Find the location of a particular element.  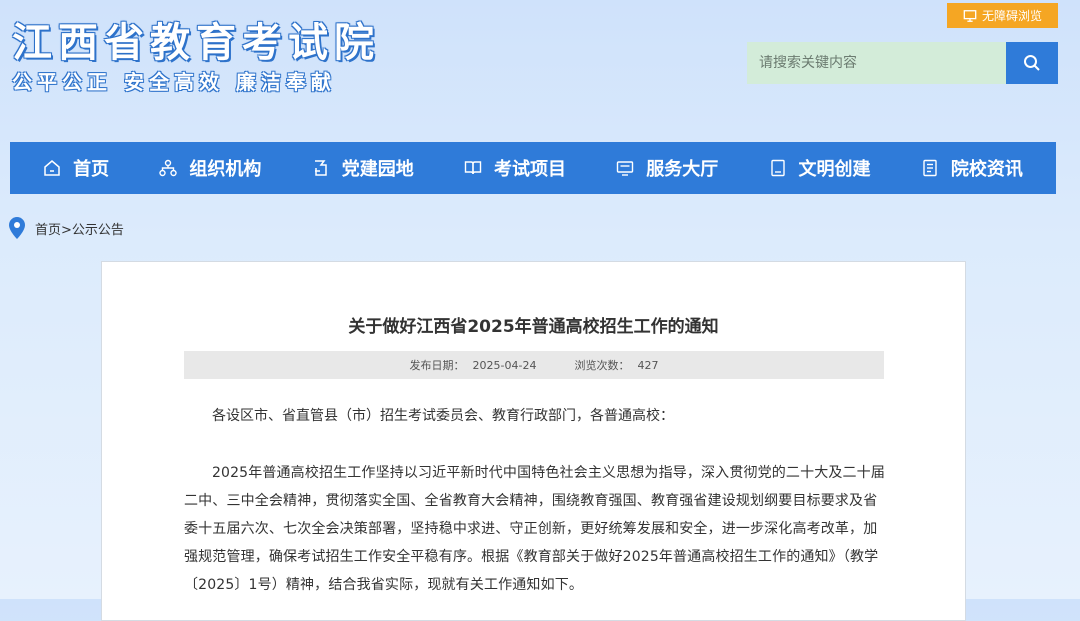

nav-label: 文明创建 is located at coordinates (834, 169).